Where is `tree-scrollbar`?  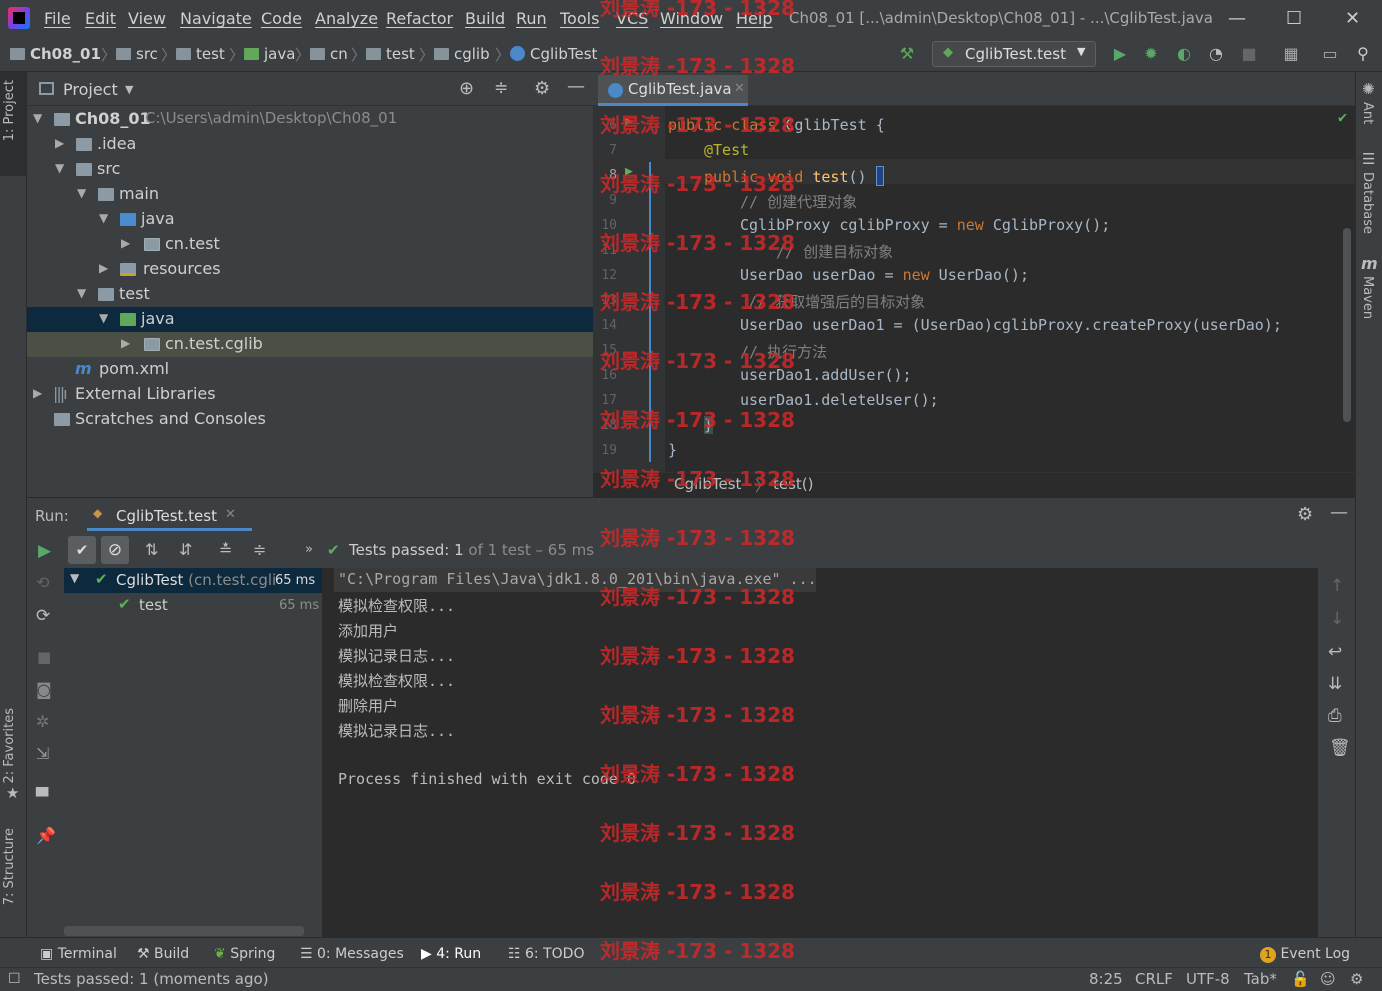
tree-scrollbar is located at coordinates (184, 931).